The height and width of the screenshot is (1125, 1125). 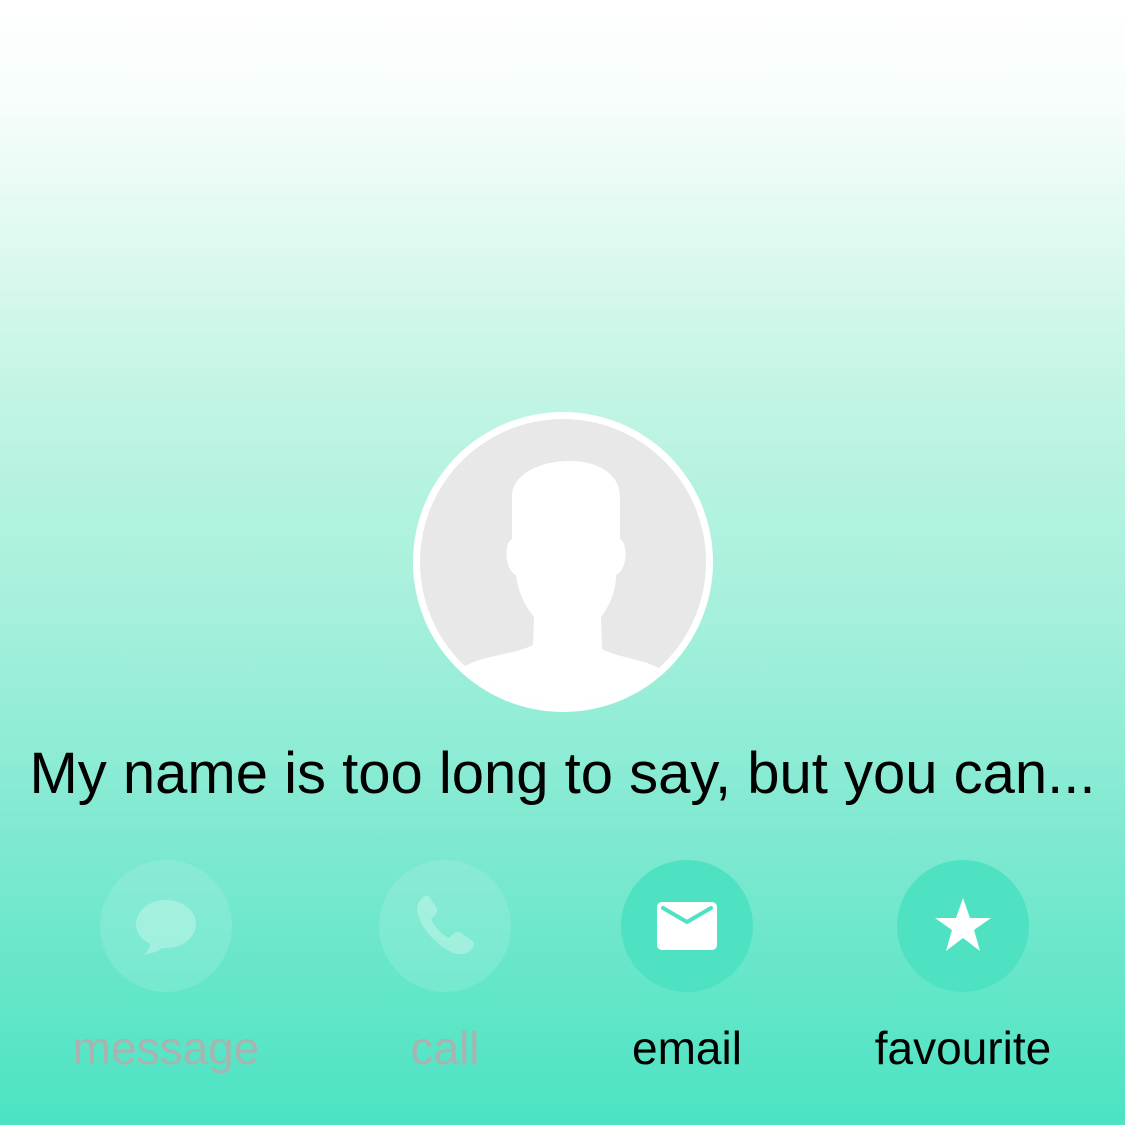 I want to click on call-button, so click(x=445, y=926).